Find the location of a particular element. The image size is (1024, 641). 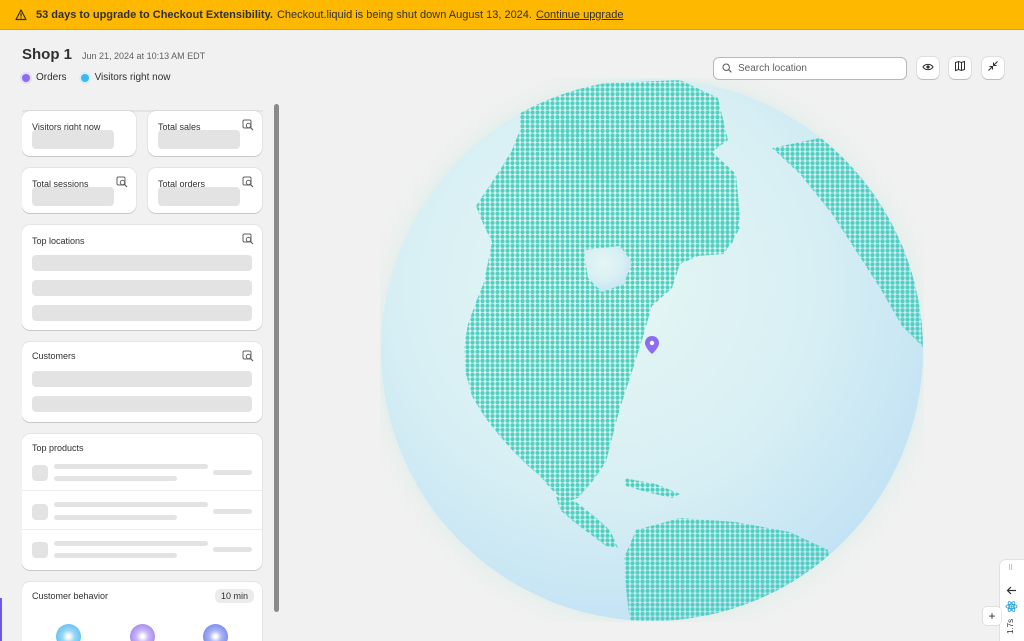

time-range-badge: 10 min is located at coordinates (234, 596).